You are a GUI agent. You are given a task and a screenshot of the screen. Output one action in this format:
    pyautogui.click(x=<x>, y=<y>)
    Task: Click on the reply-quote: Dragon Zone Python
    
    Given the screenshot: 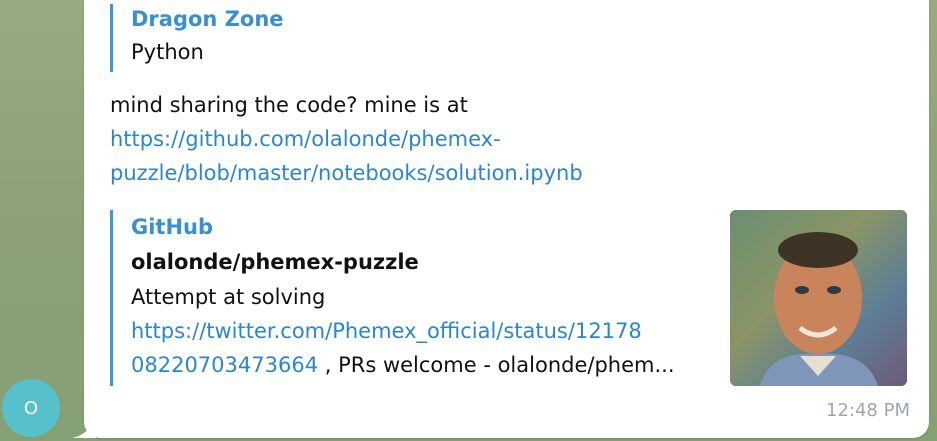 What is the action you would take?
    pyautogui.click(x=197, y=38)
    